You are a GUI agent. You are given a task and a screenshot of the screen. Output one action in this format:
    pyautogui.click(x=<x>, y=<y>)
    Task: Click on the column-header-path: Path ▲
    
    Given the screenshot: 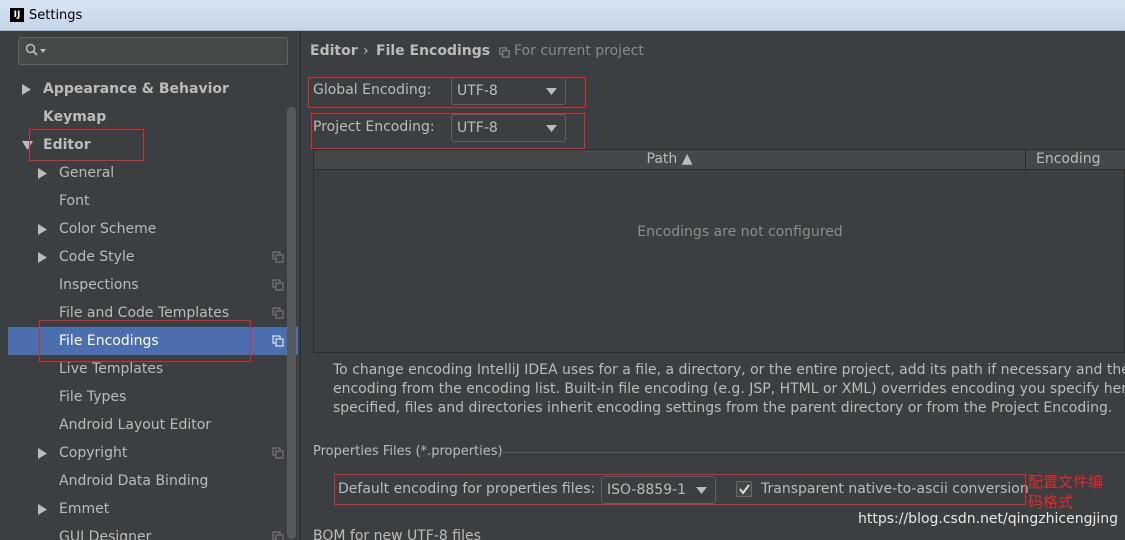 What is the action you would take?
    pyautogui.click(x=669, y=160)
    